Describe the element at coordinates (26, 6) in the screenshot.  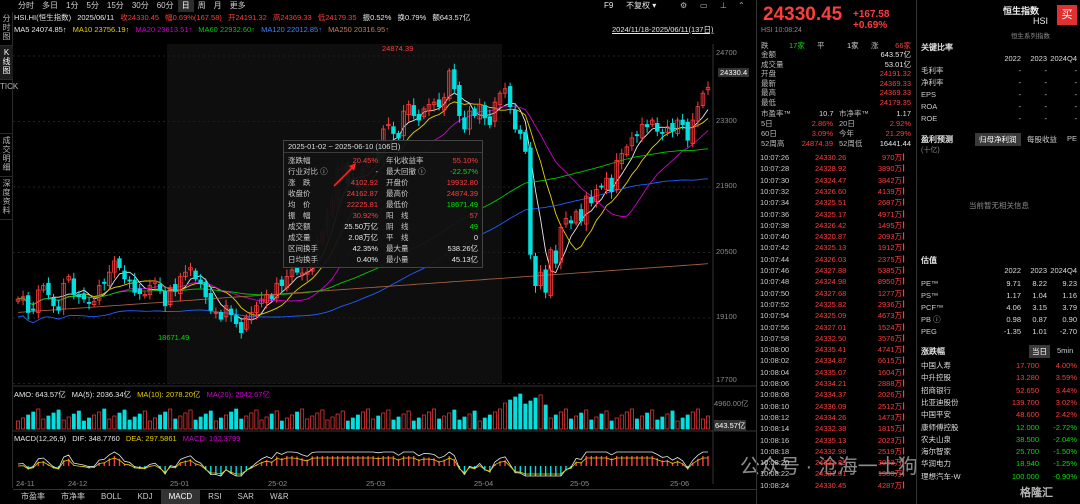
I see `period-intraday: 分时` at that location.